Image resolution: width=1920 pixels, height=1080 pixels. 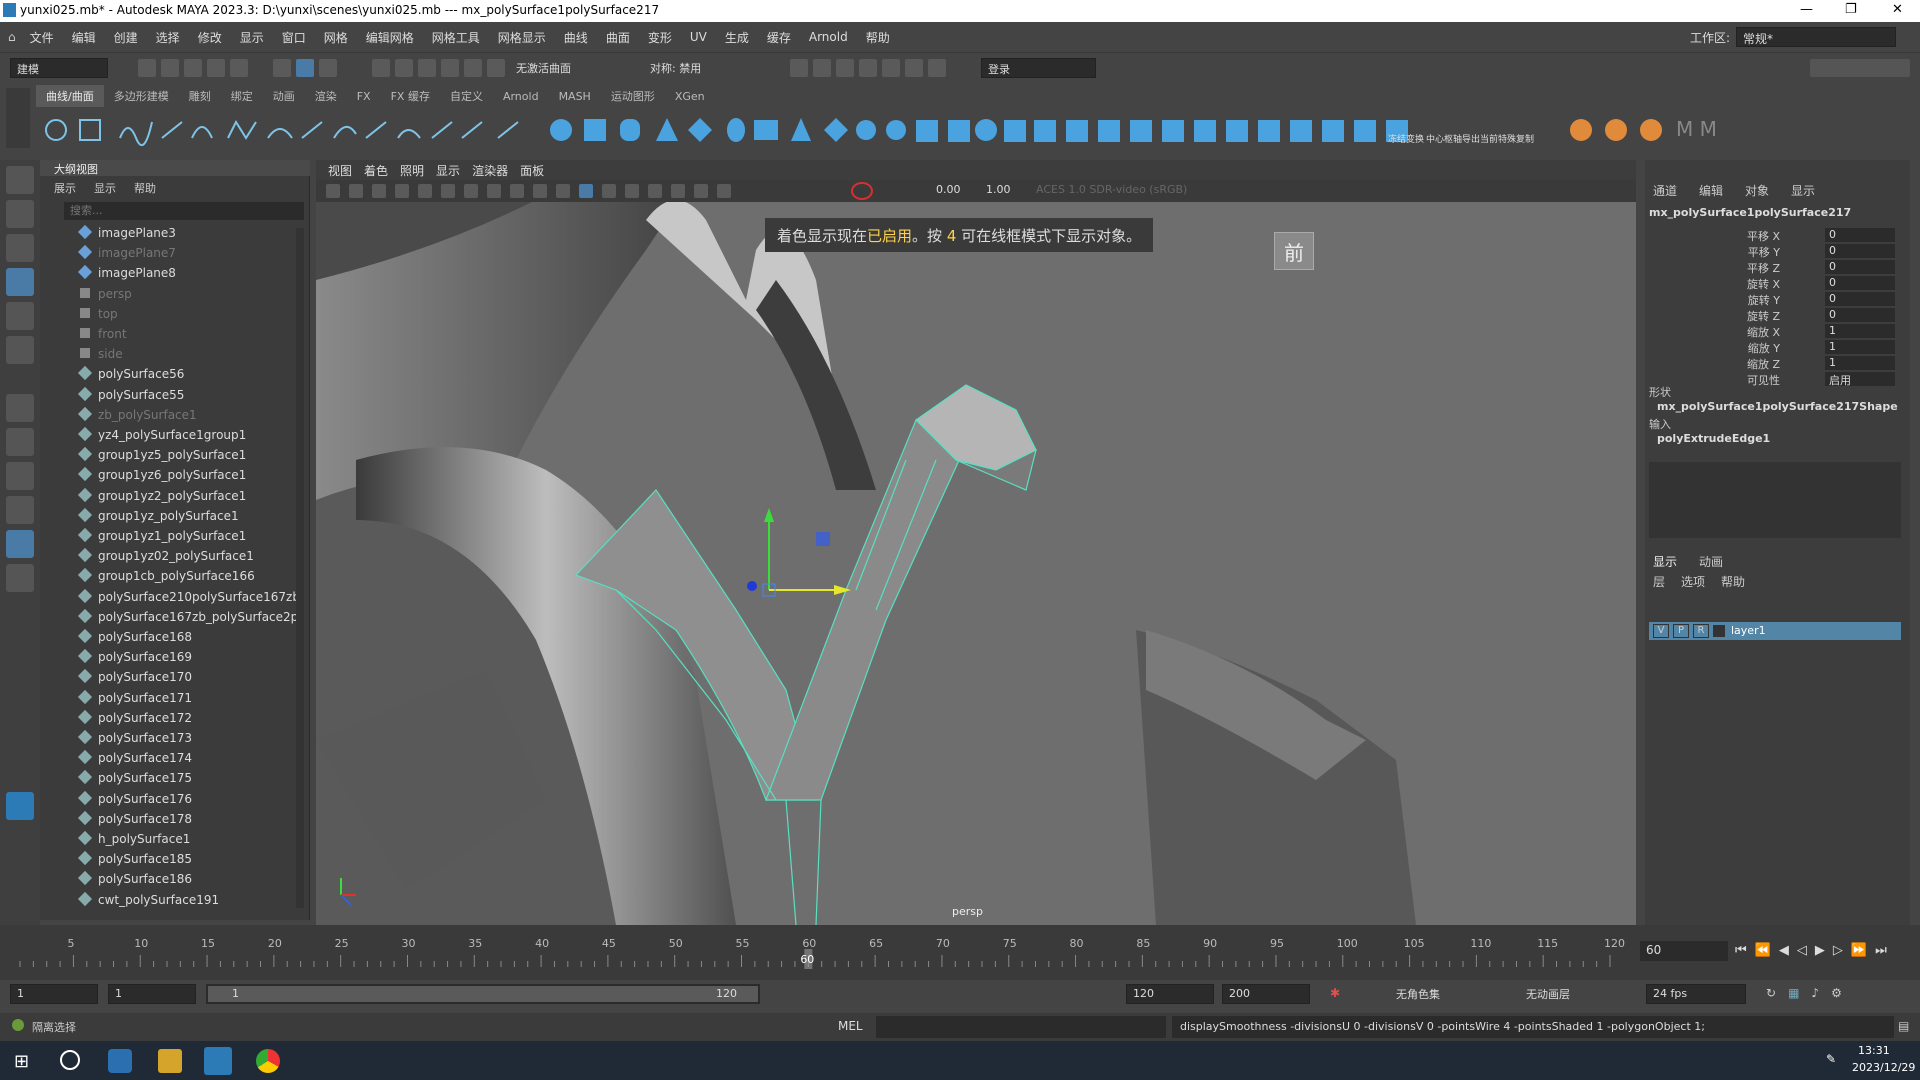 I want to click on layer-visibility-toggle: V, so click(x=1661, y=631).